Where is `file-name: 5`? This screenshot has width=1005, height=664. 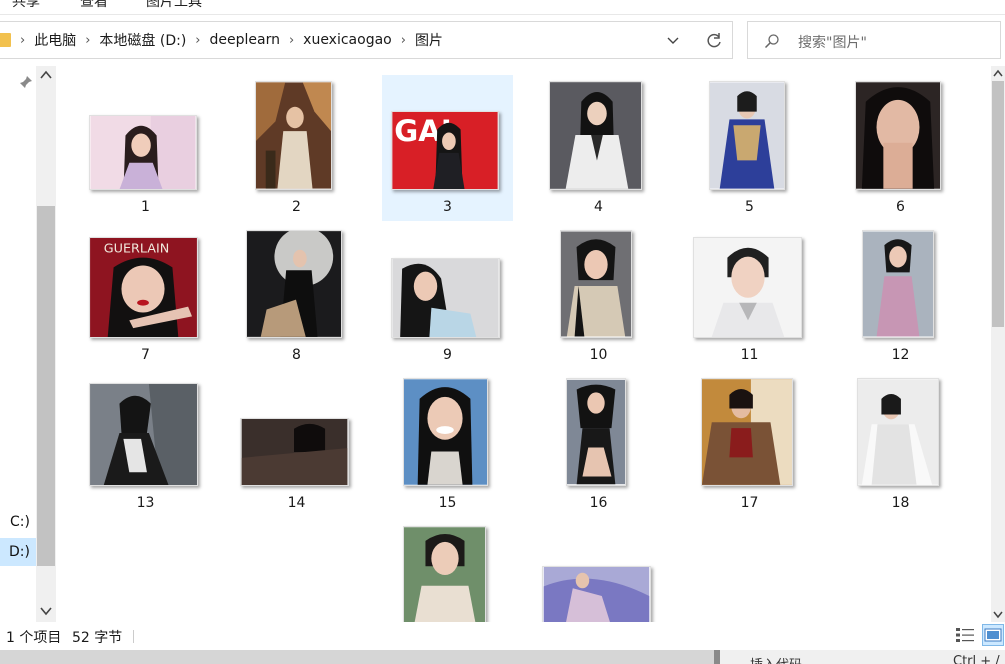
file-name: 5 is located at coordinates (749, 207).